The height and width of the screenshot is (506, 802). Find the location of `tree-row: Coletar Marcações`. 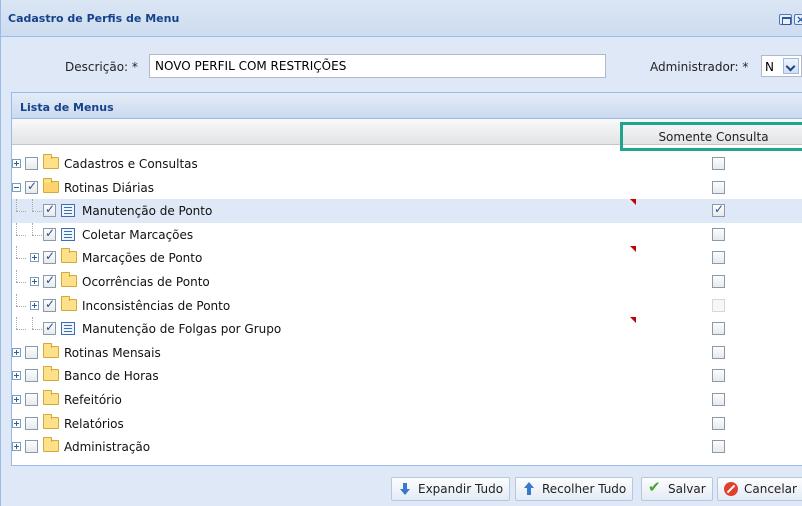

tree-row: Coletar Marcações is located at coordinates (407, 235).